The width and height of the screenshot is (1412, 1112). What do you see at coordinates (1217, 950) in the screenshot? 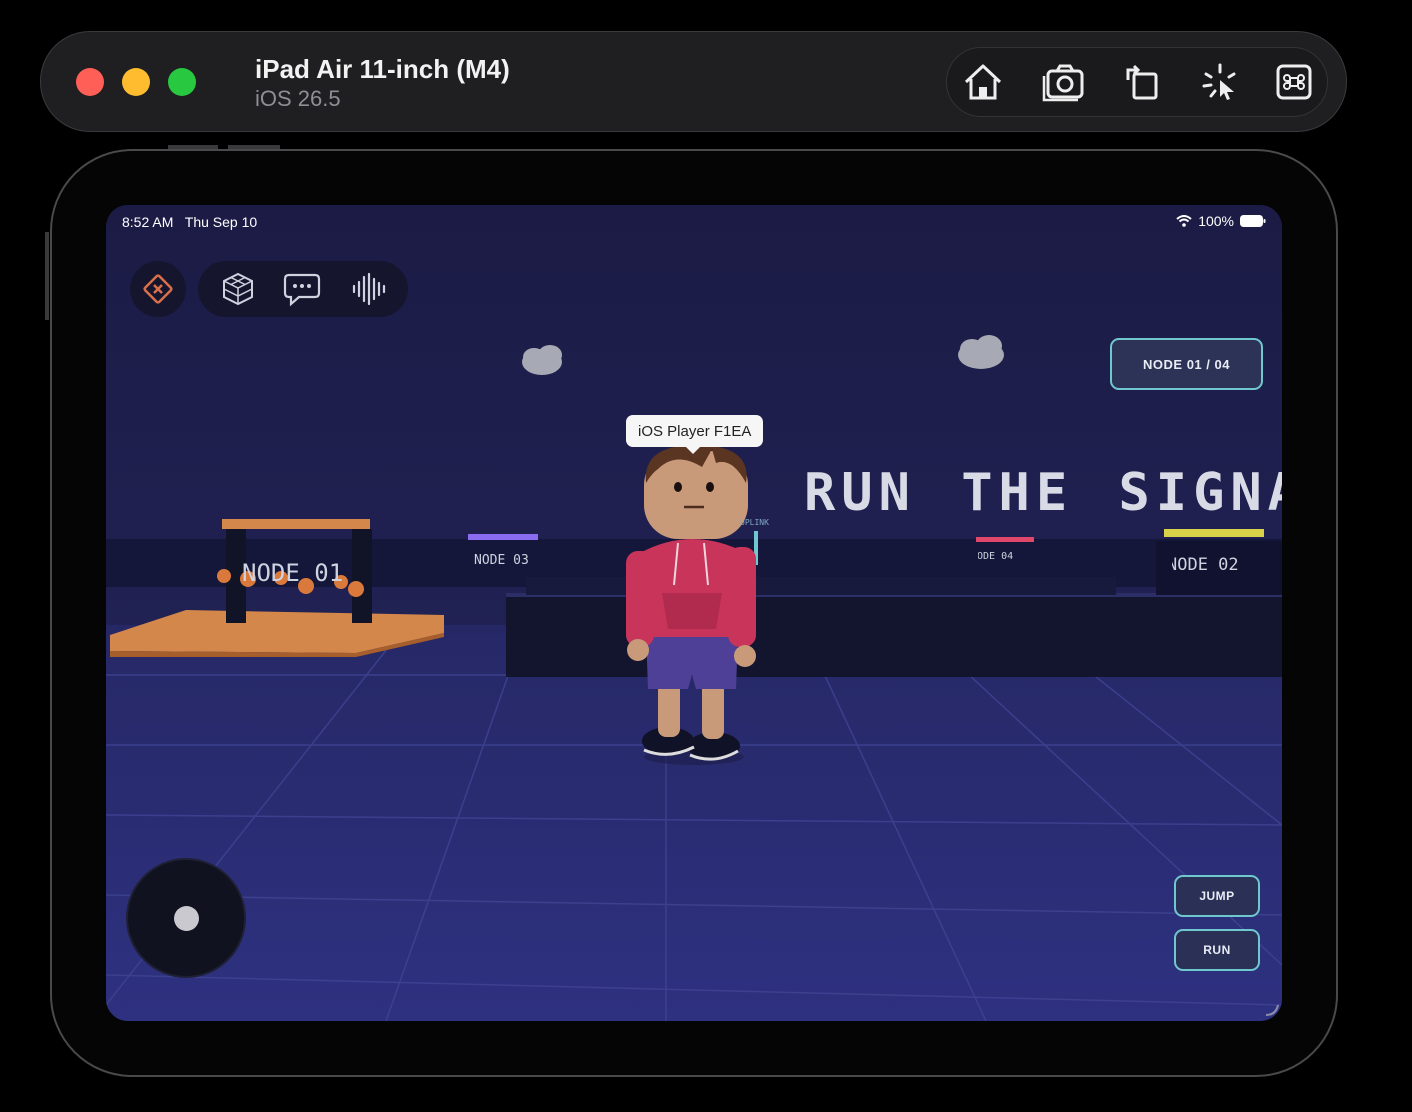
I see `run-button: RUN` at bounding box center [1217, 950].